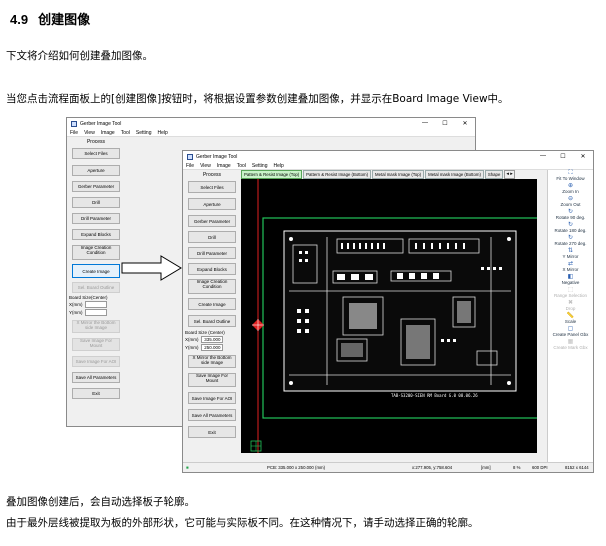  Describe the element at coordinates (337, 174) in the screenshot. I see `tab-pattern-resist-bottom: Pattern & Resist Image (Bottom)` at that location.